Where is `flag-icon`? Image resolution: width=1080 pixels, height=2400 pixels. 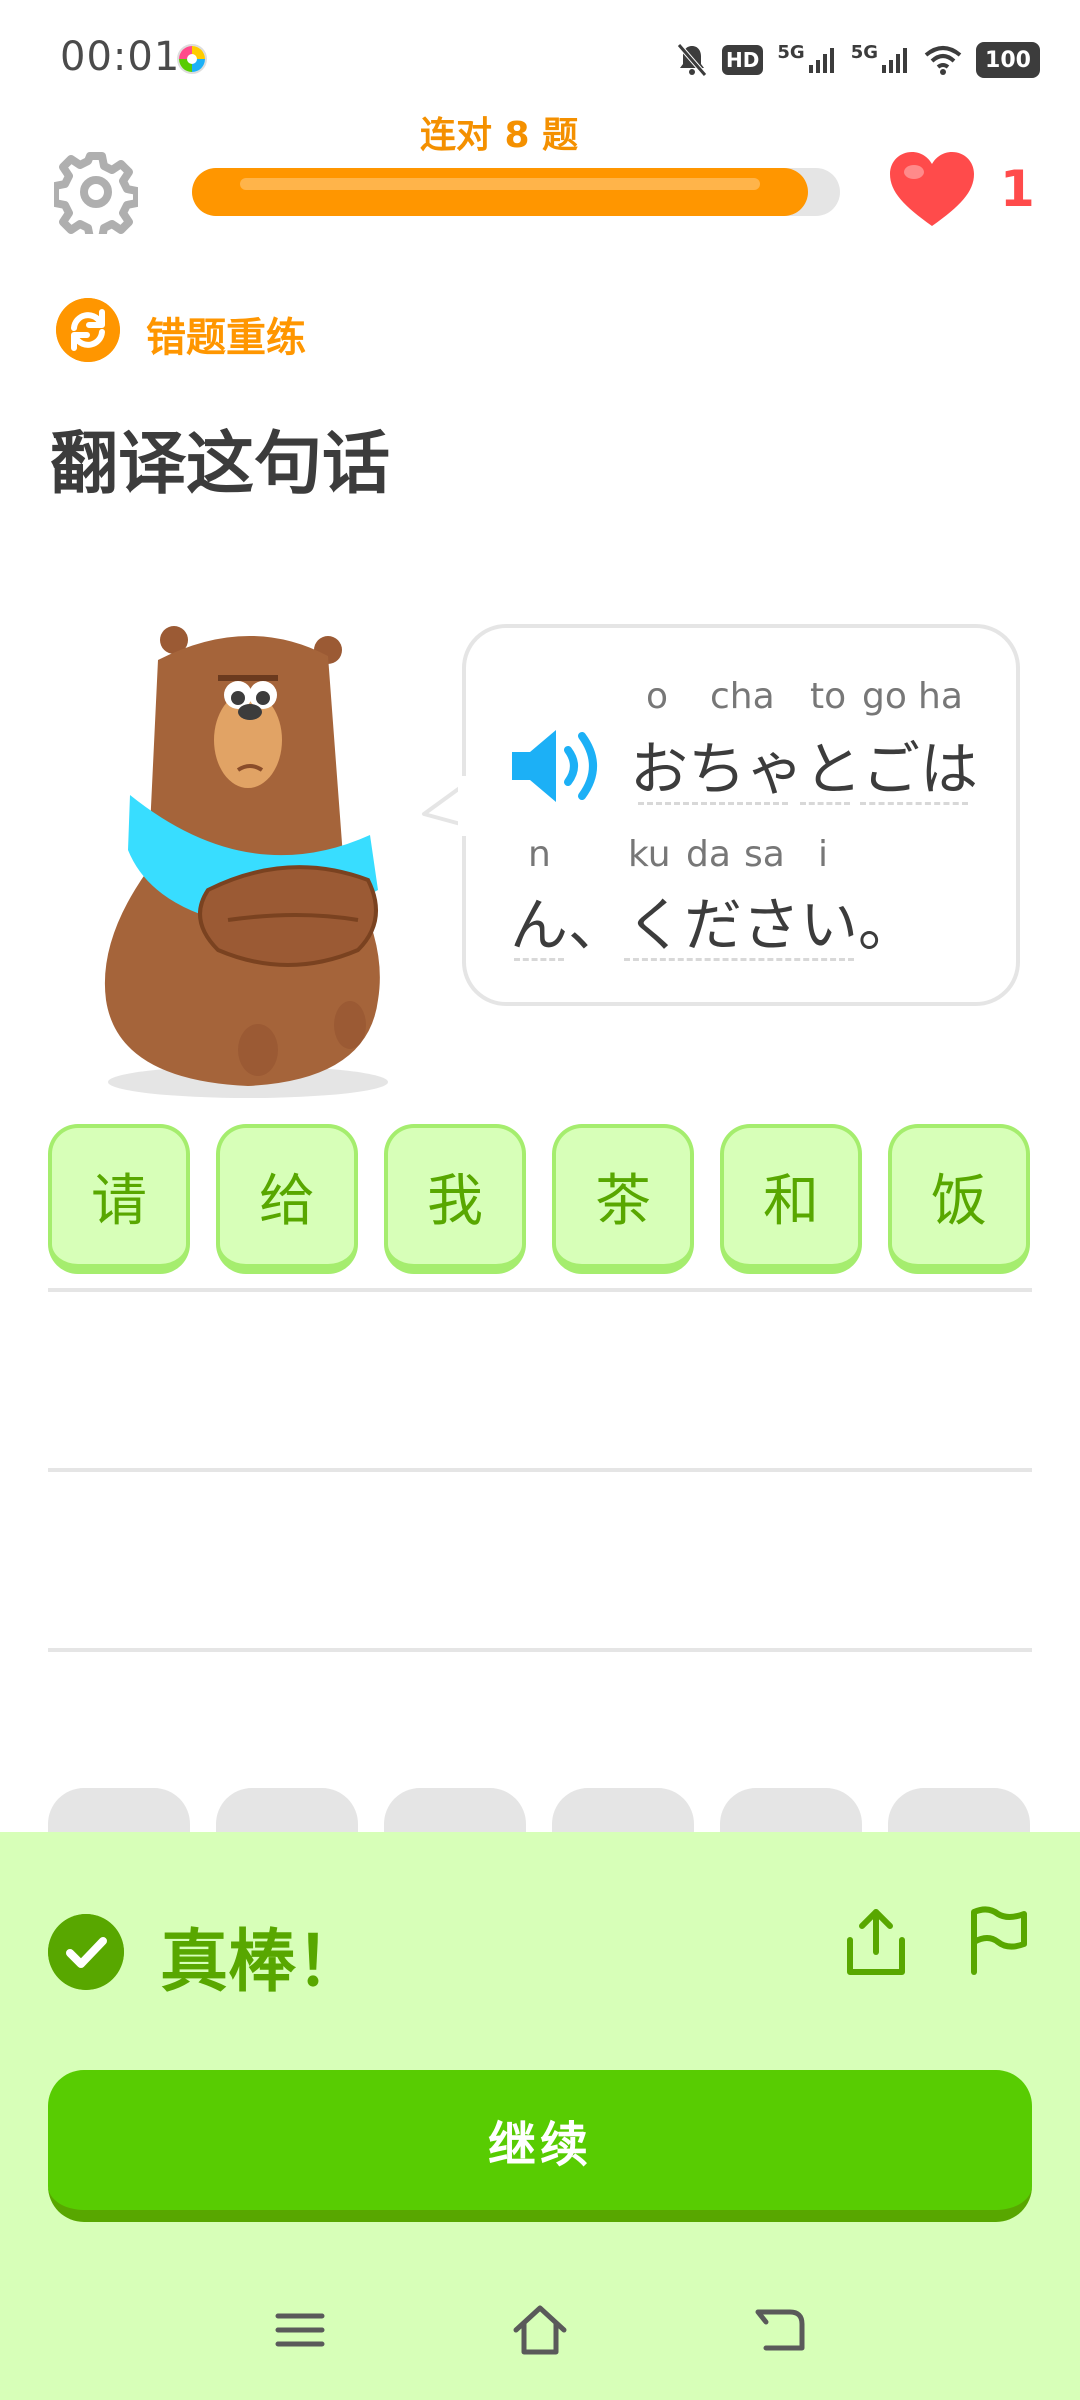 flag-icon is located at coordinates (998, 1940).